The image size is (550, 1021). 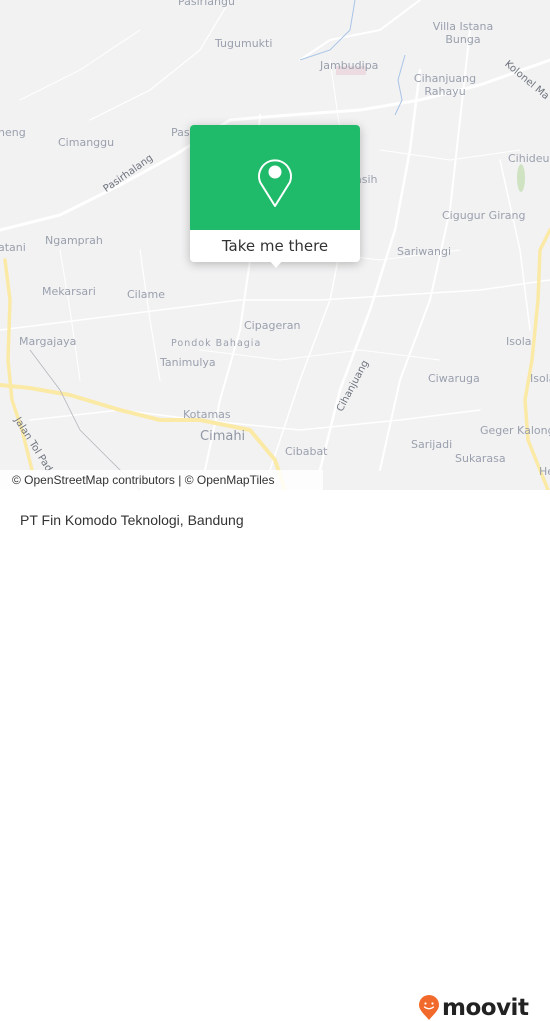 I want to click on map-label-sukarasa: Sukarasa, so click(x=480, y=458).